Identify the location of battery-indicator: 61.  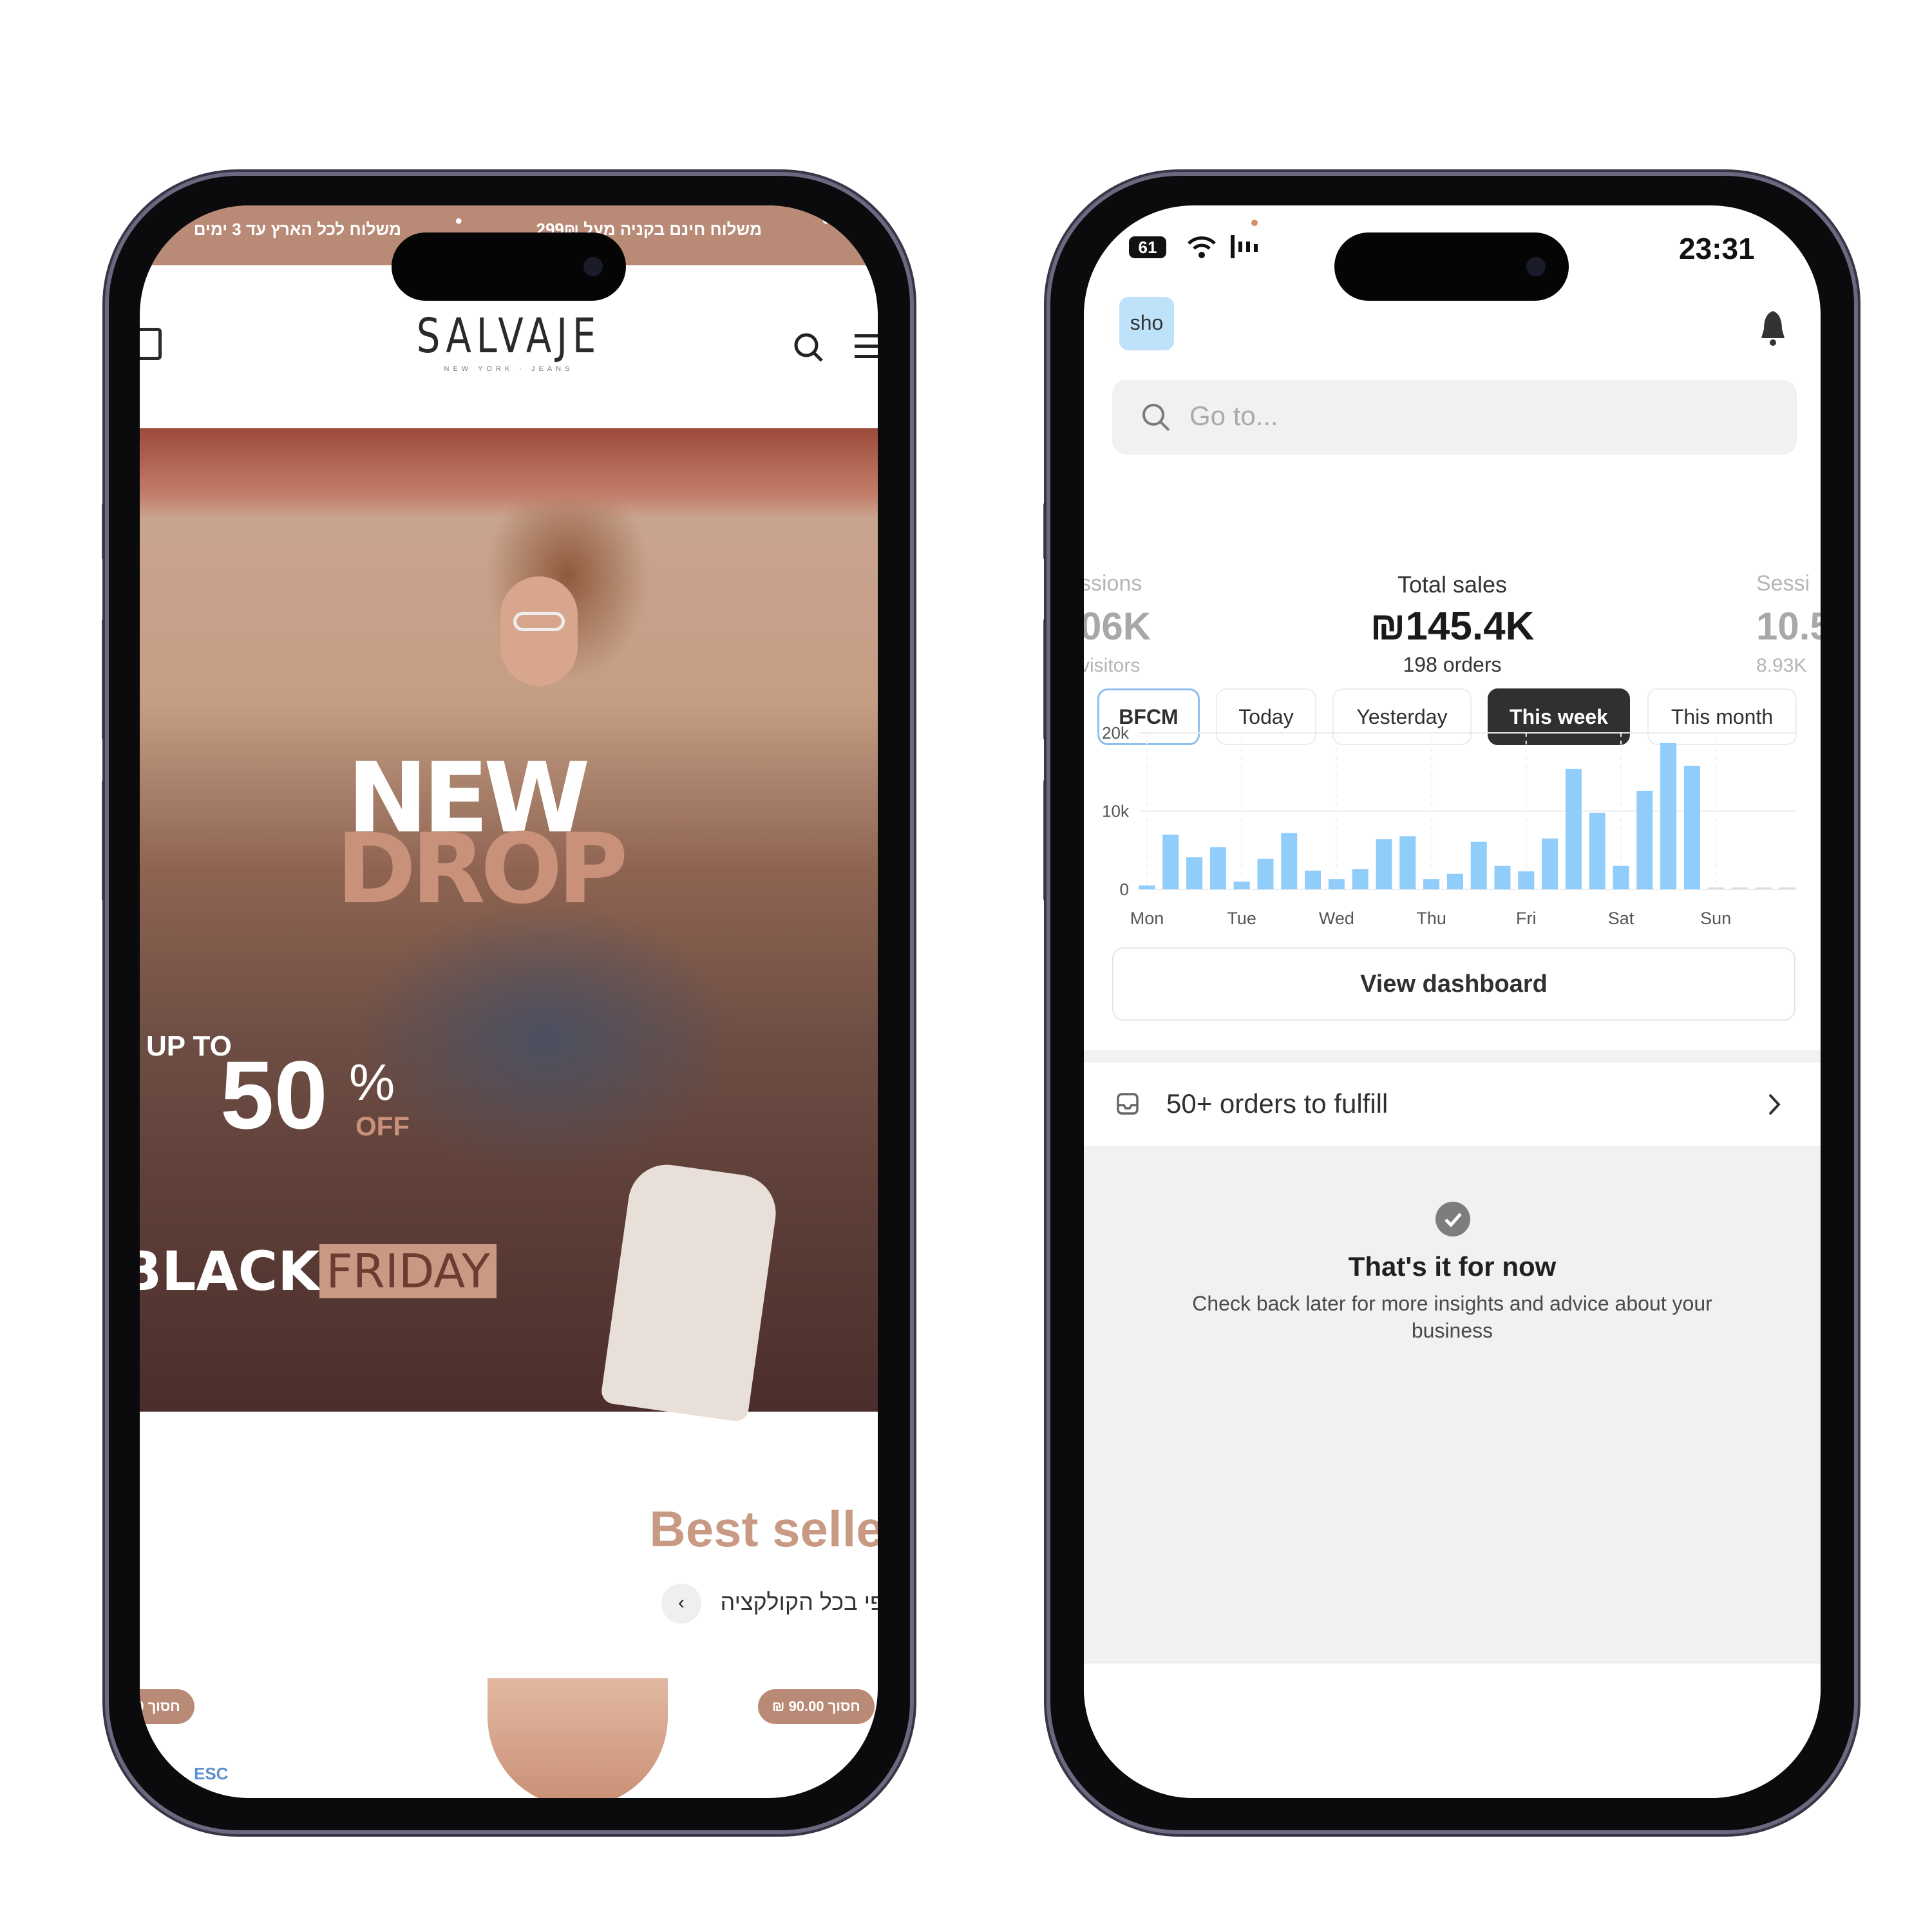
(1147, 247).